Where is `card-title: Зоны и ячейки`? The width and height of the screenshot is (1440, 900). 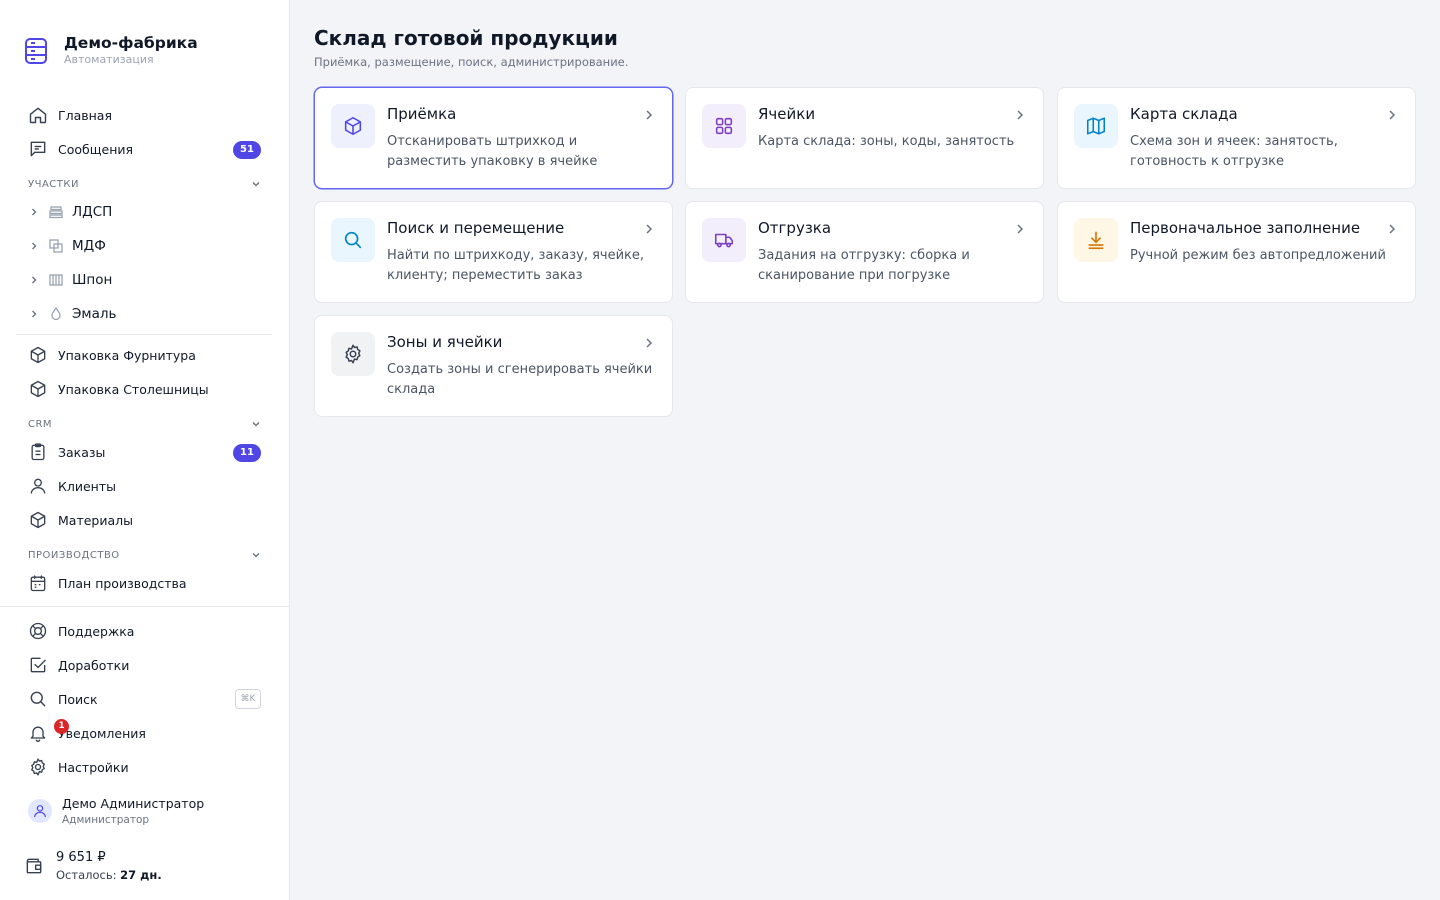
card-title: Зоны и ячейки is located at coordinates (445, 342).